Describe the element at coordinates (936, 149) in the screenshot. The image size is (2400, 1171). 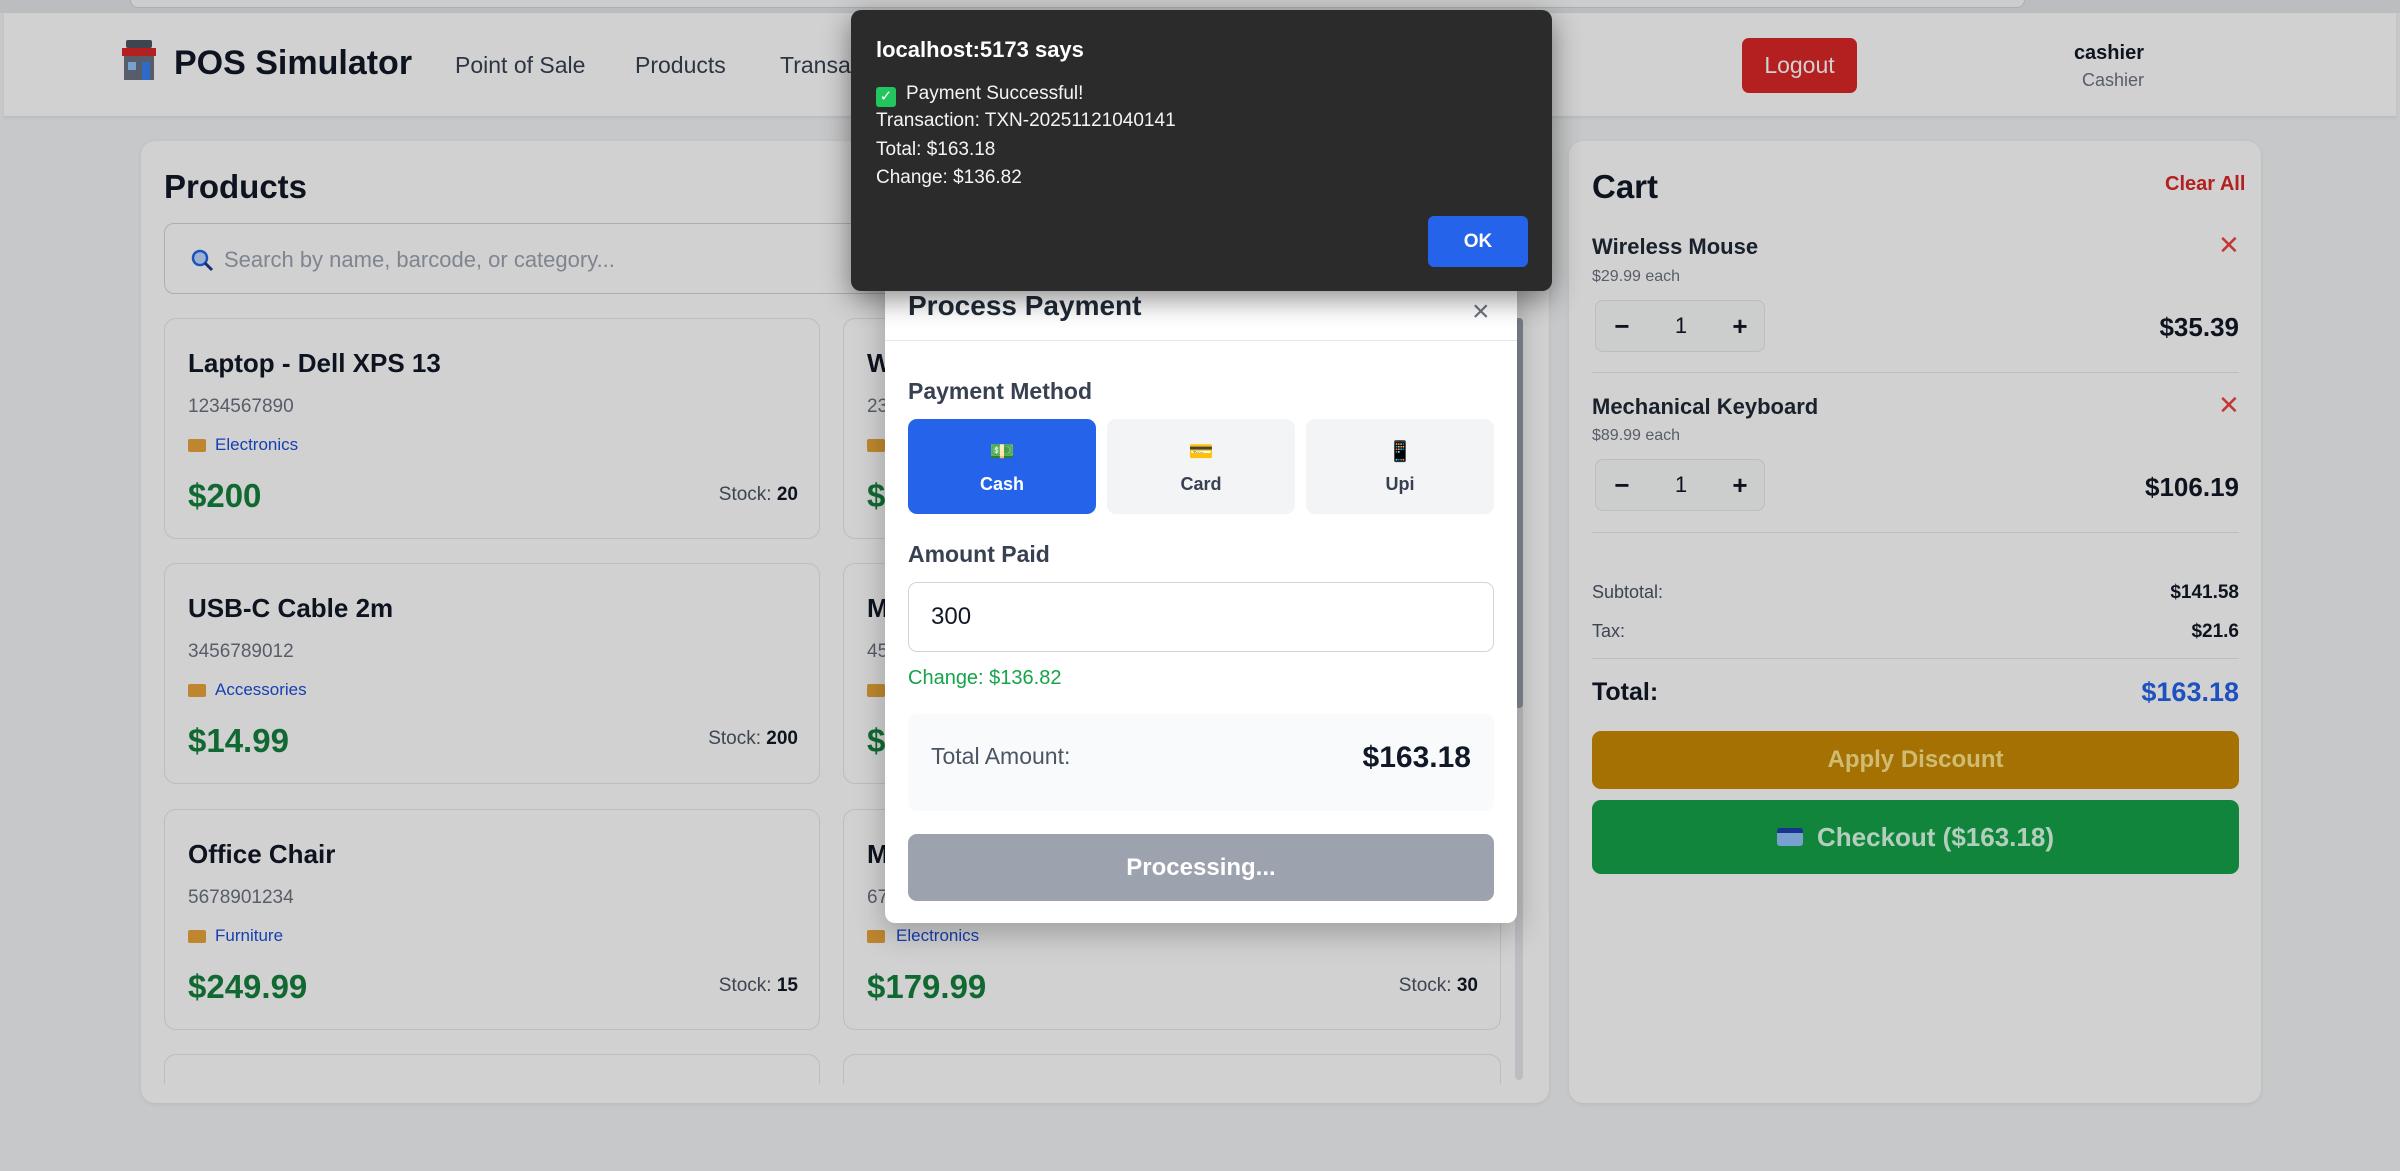
I see `alert-total-line: Total: $163.18` at that location.